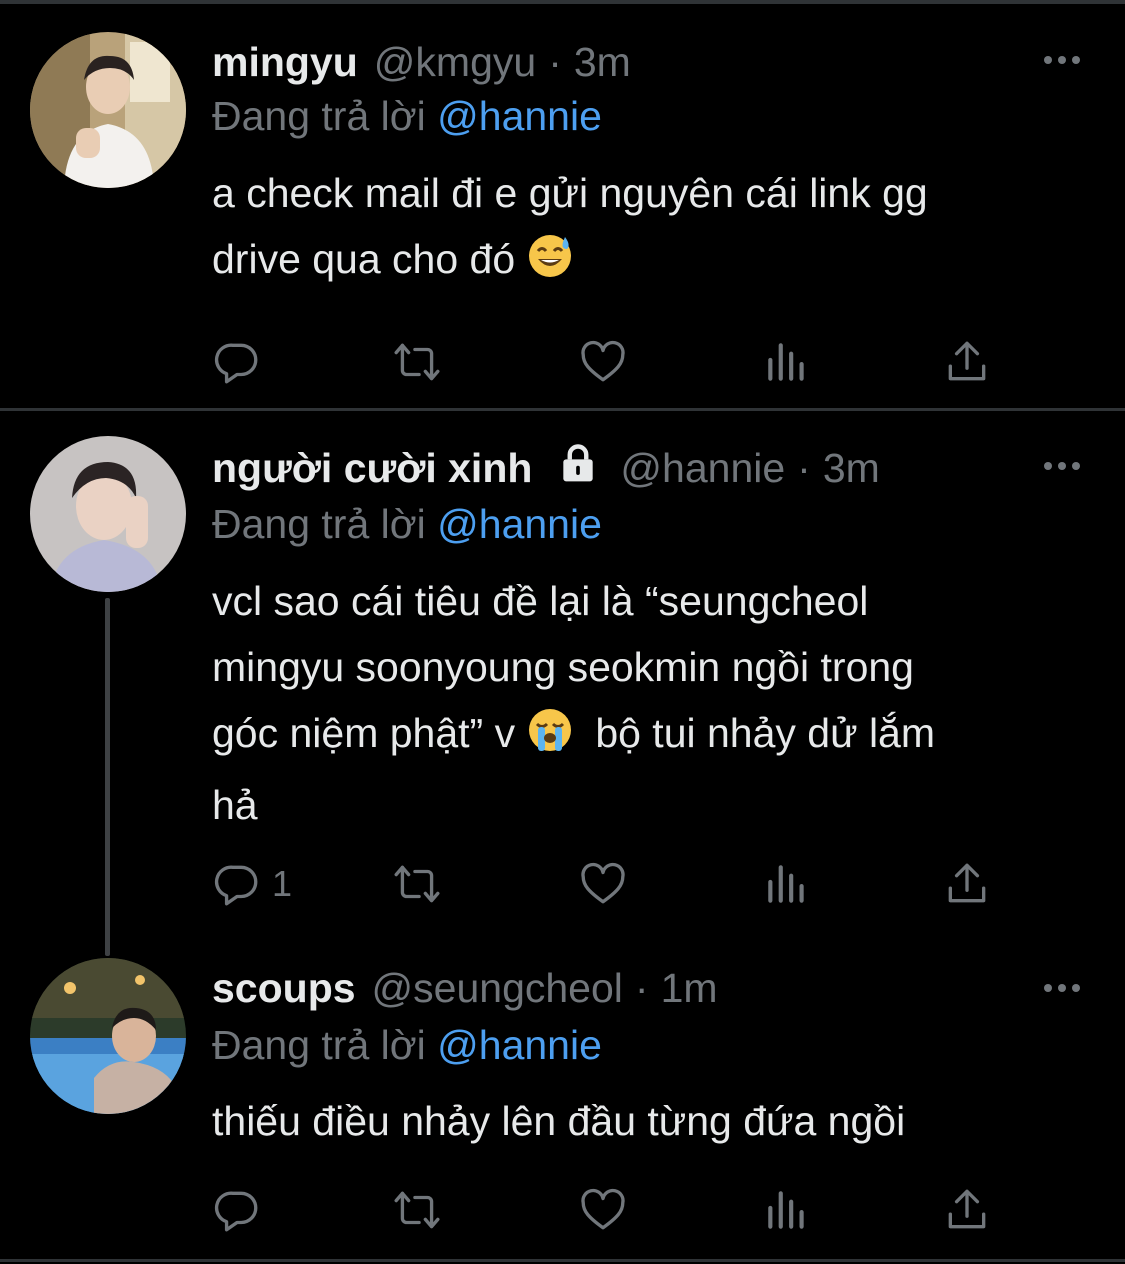 This screenshot has width=1125, height=1264. I want to click on tweet-header: mingyu @kmgyu · 3m, so click(421, 62).